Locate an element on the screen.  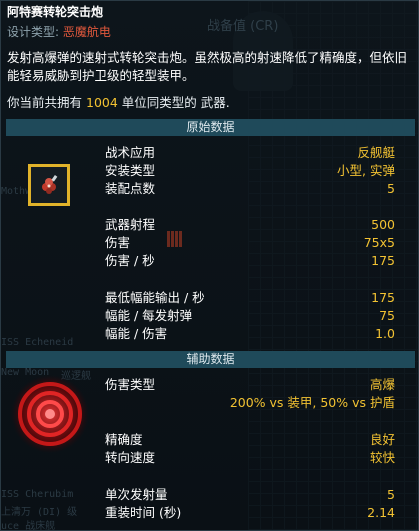
stat-value: 2.14 is located at coordinates (381, 512).